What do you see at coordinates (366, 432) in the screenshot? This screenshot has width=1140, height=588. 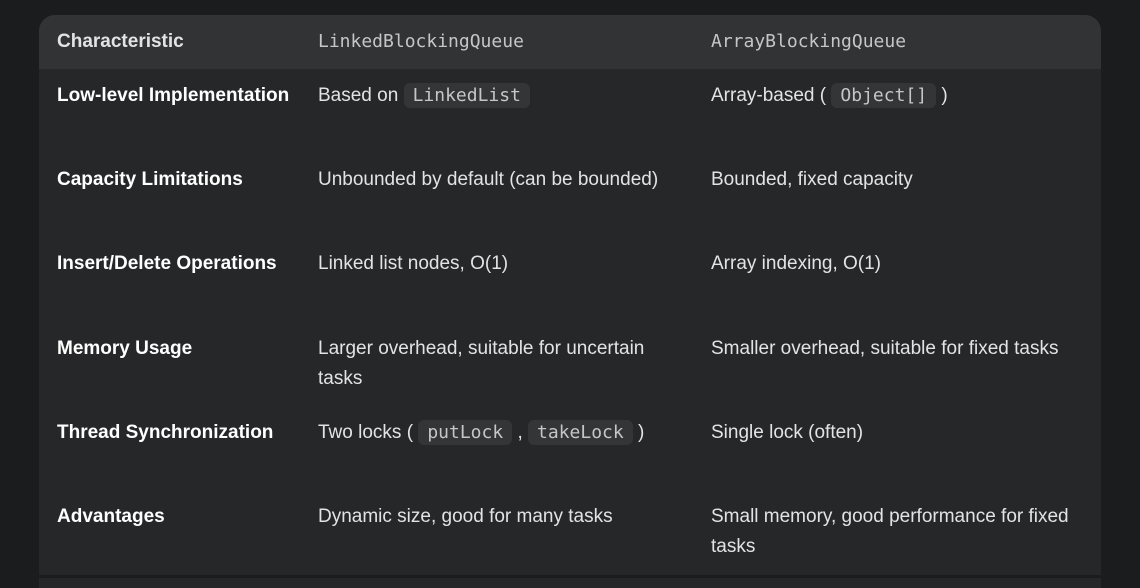 I see `text-segment: Two locks (` at bounding box center [366, 432].